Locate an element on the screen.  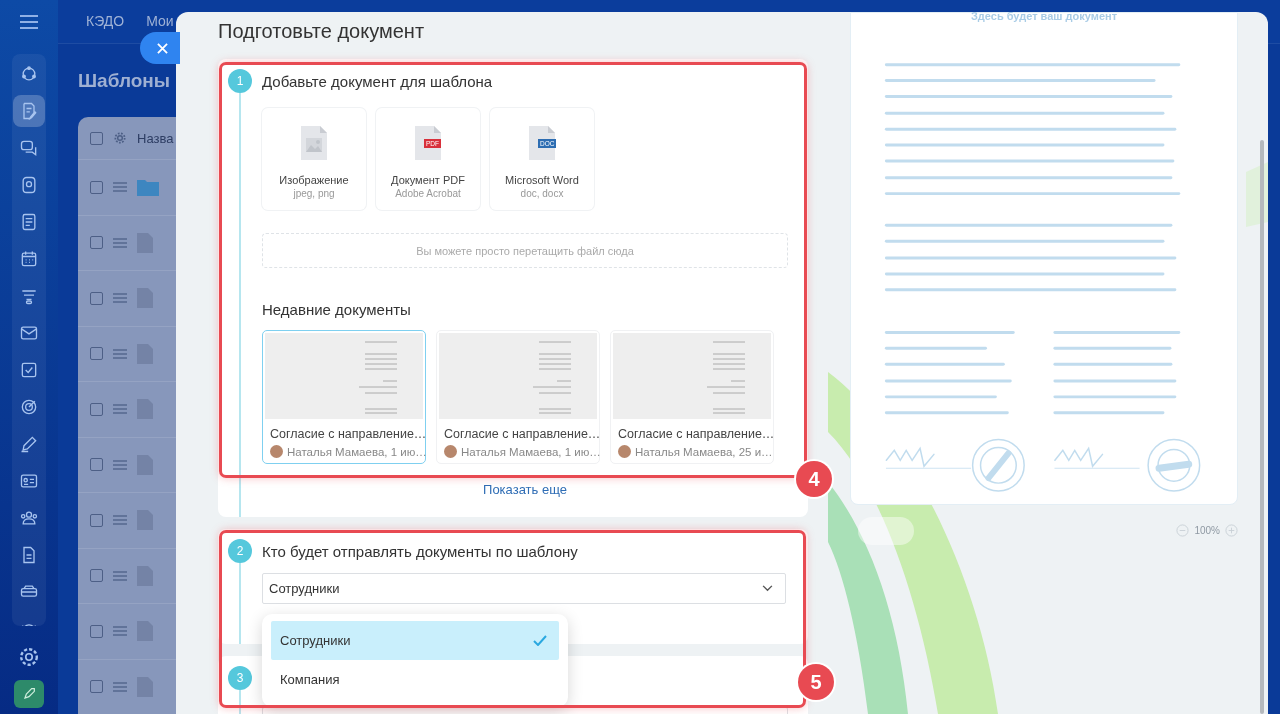
step-number: 3 is located at coordinates (240, 678).